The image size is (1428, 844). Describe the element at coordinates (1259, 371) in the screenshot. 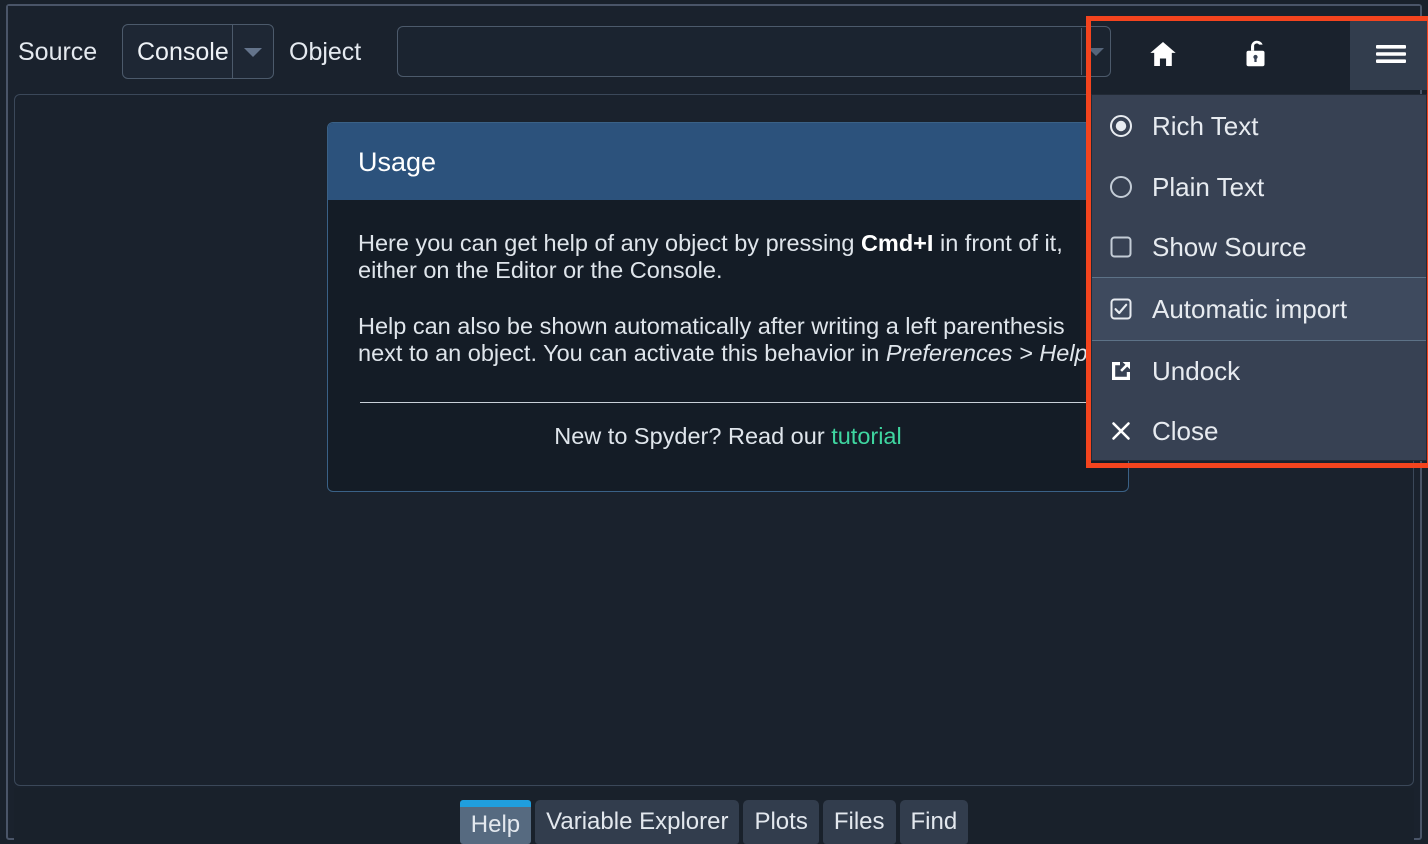

I see `menu-item-undock: Undock` at that location.